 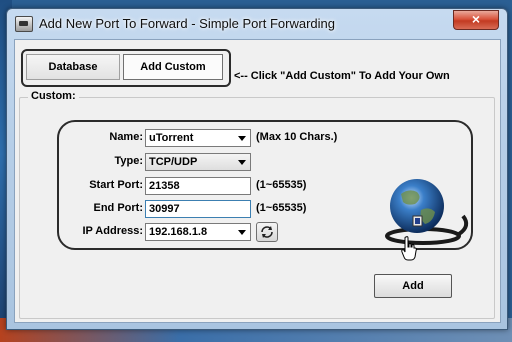 I want to click on tab-group: Database Add Custom, so click(x=126, y=68).